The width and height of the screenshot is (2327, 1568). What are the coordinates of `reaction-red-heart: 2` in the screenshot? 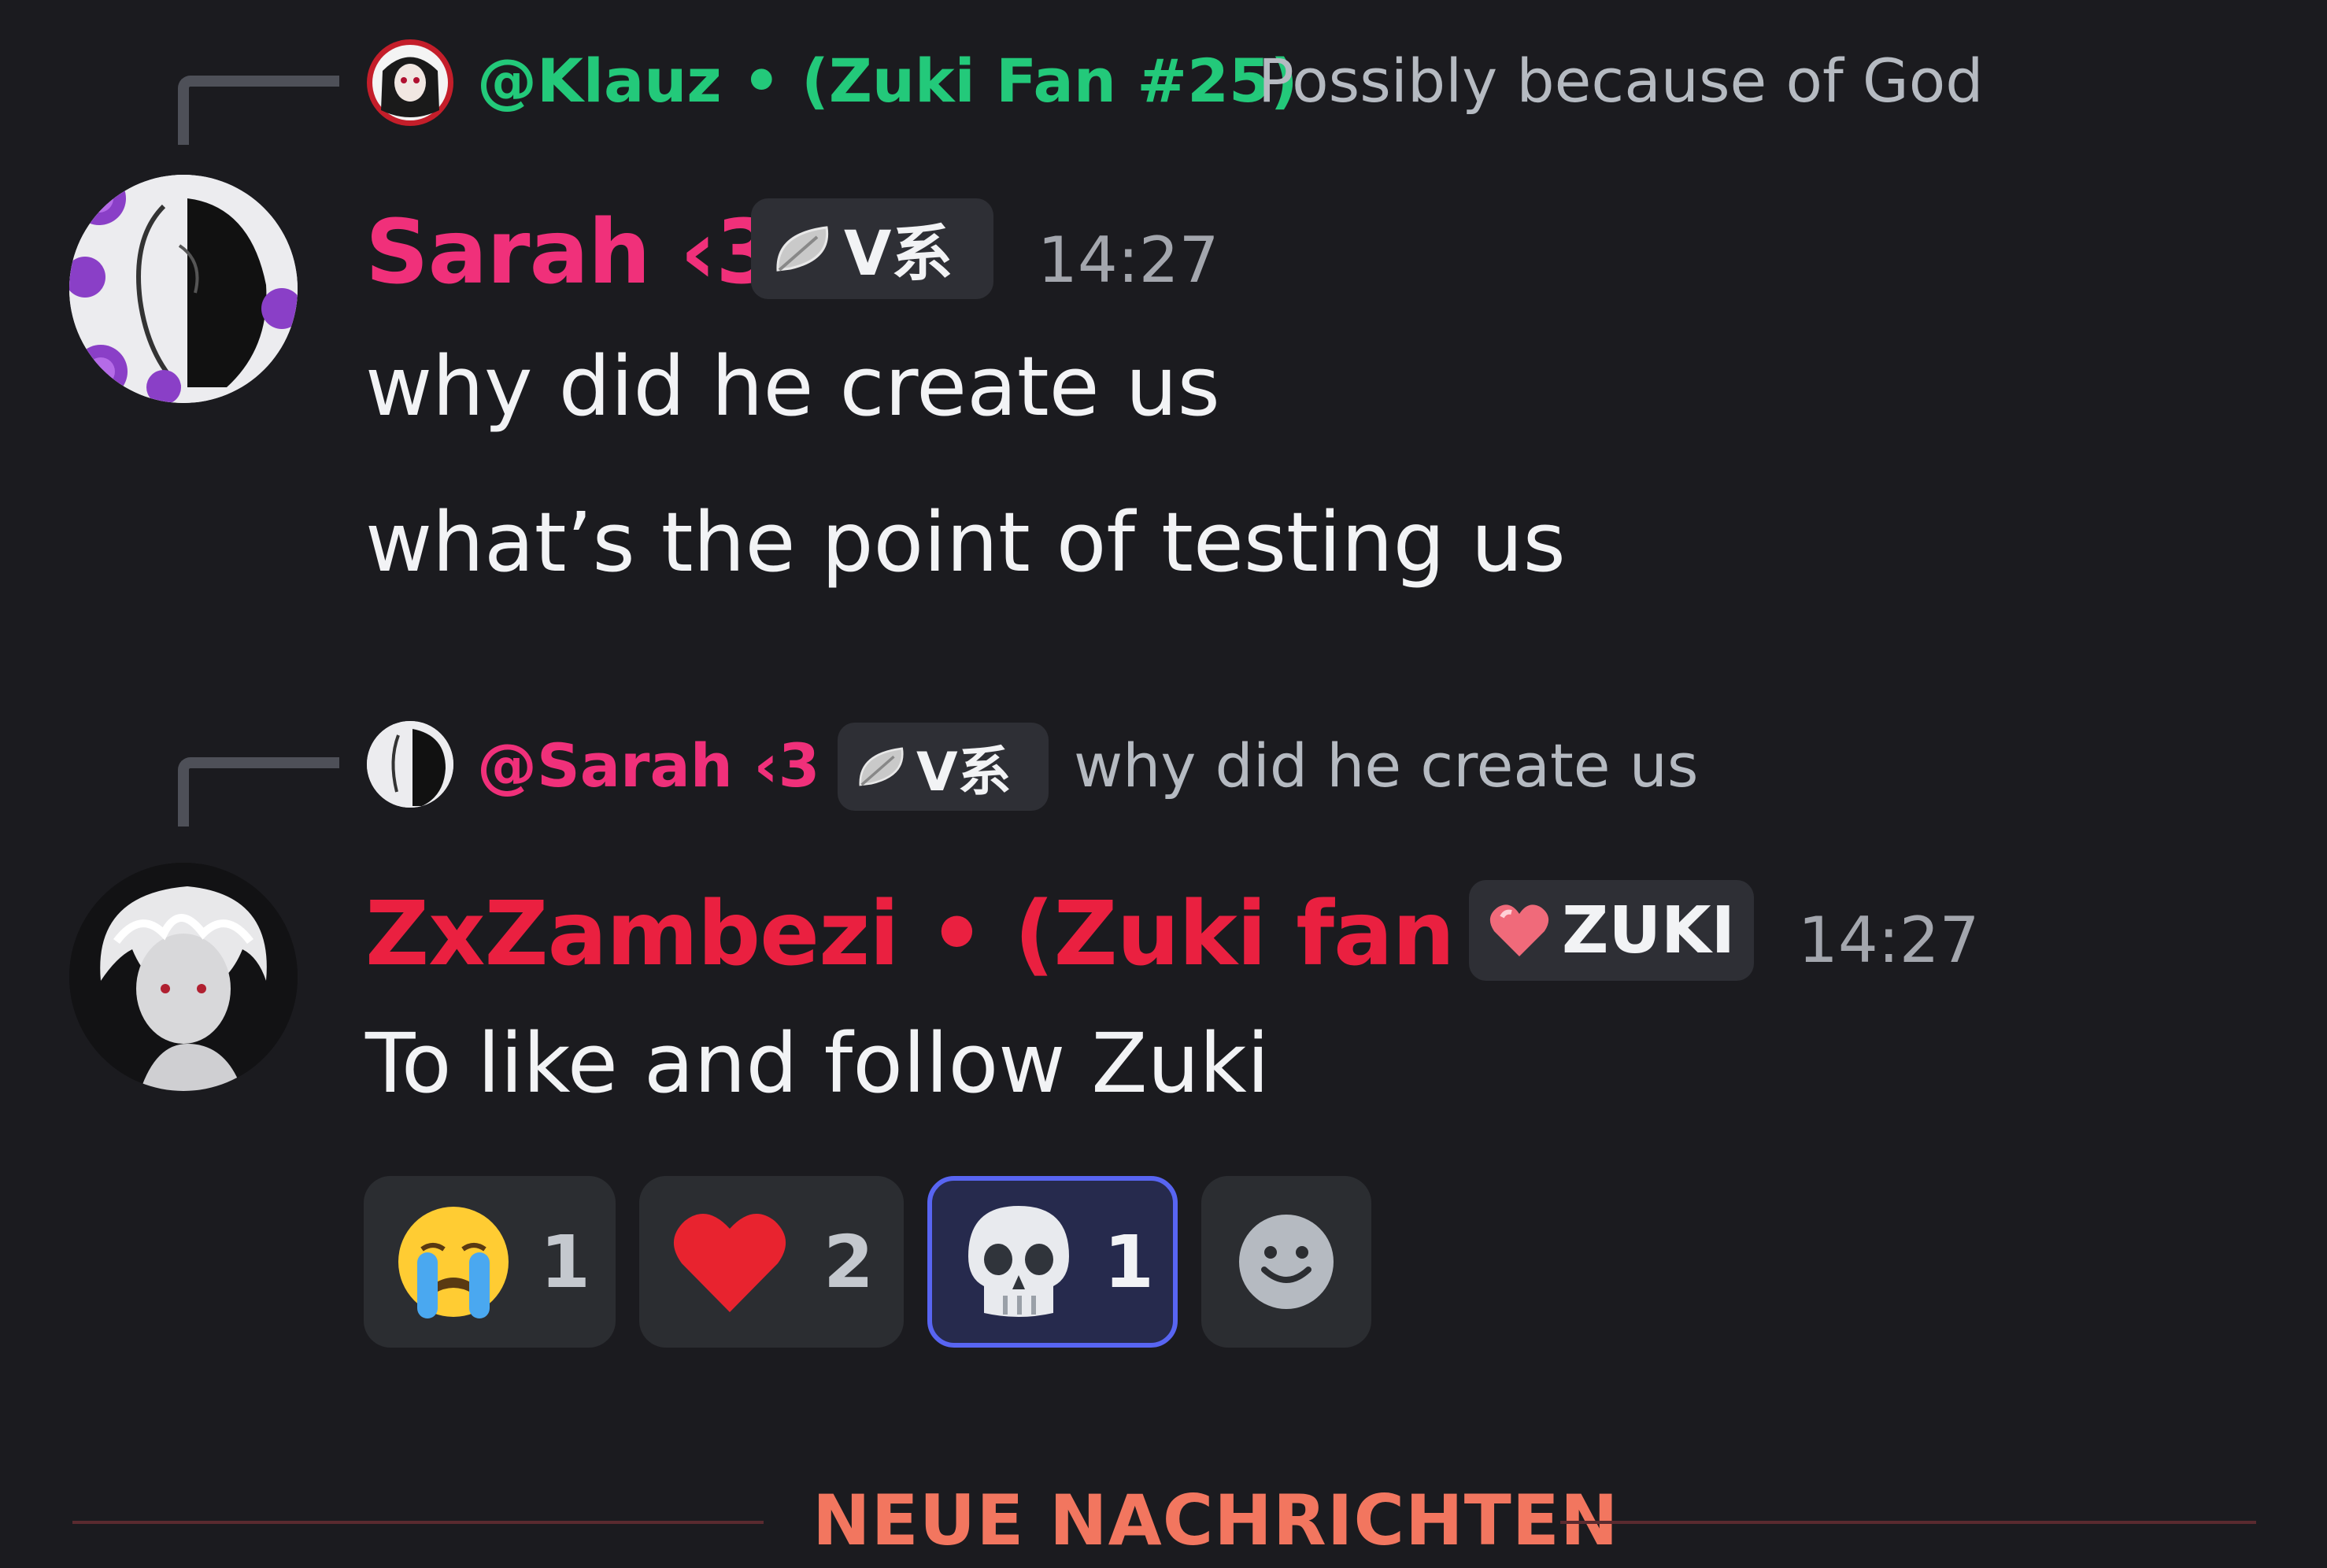 It's located at (771, 1262).